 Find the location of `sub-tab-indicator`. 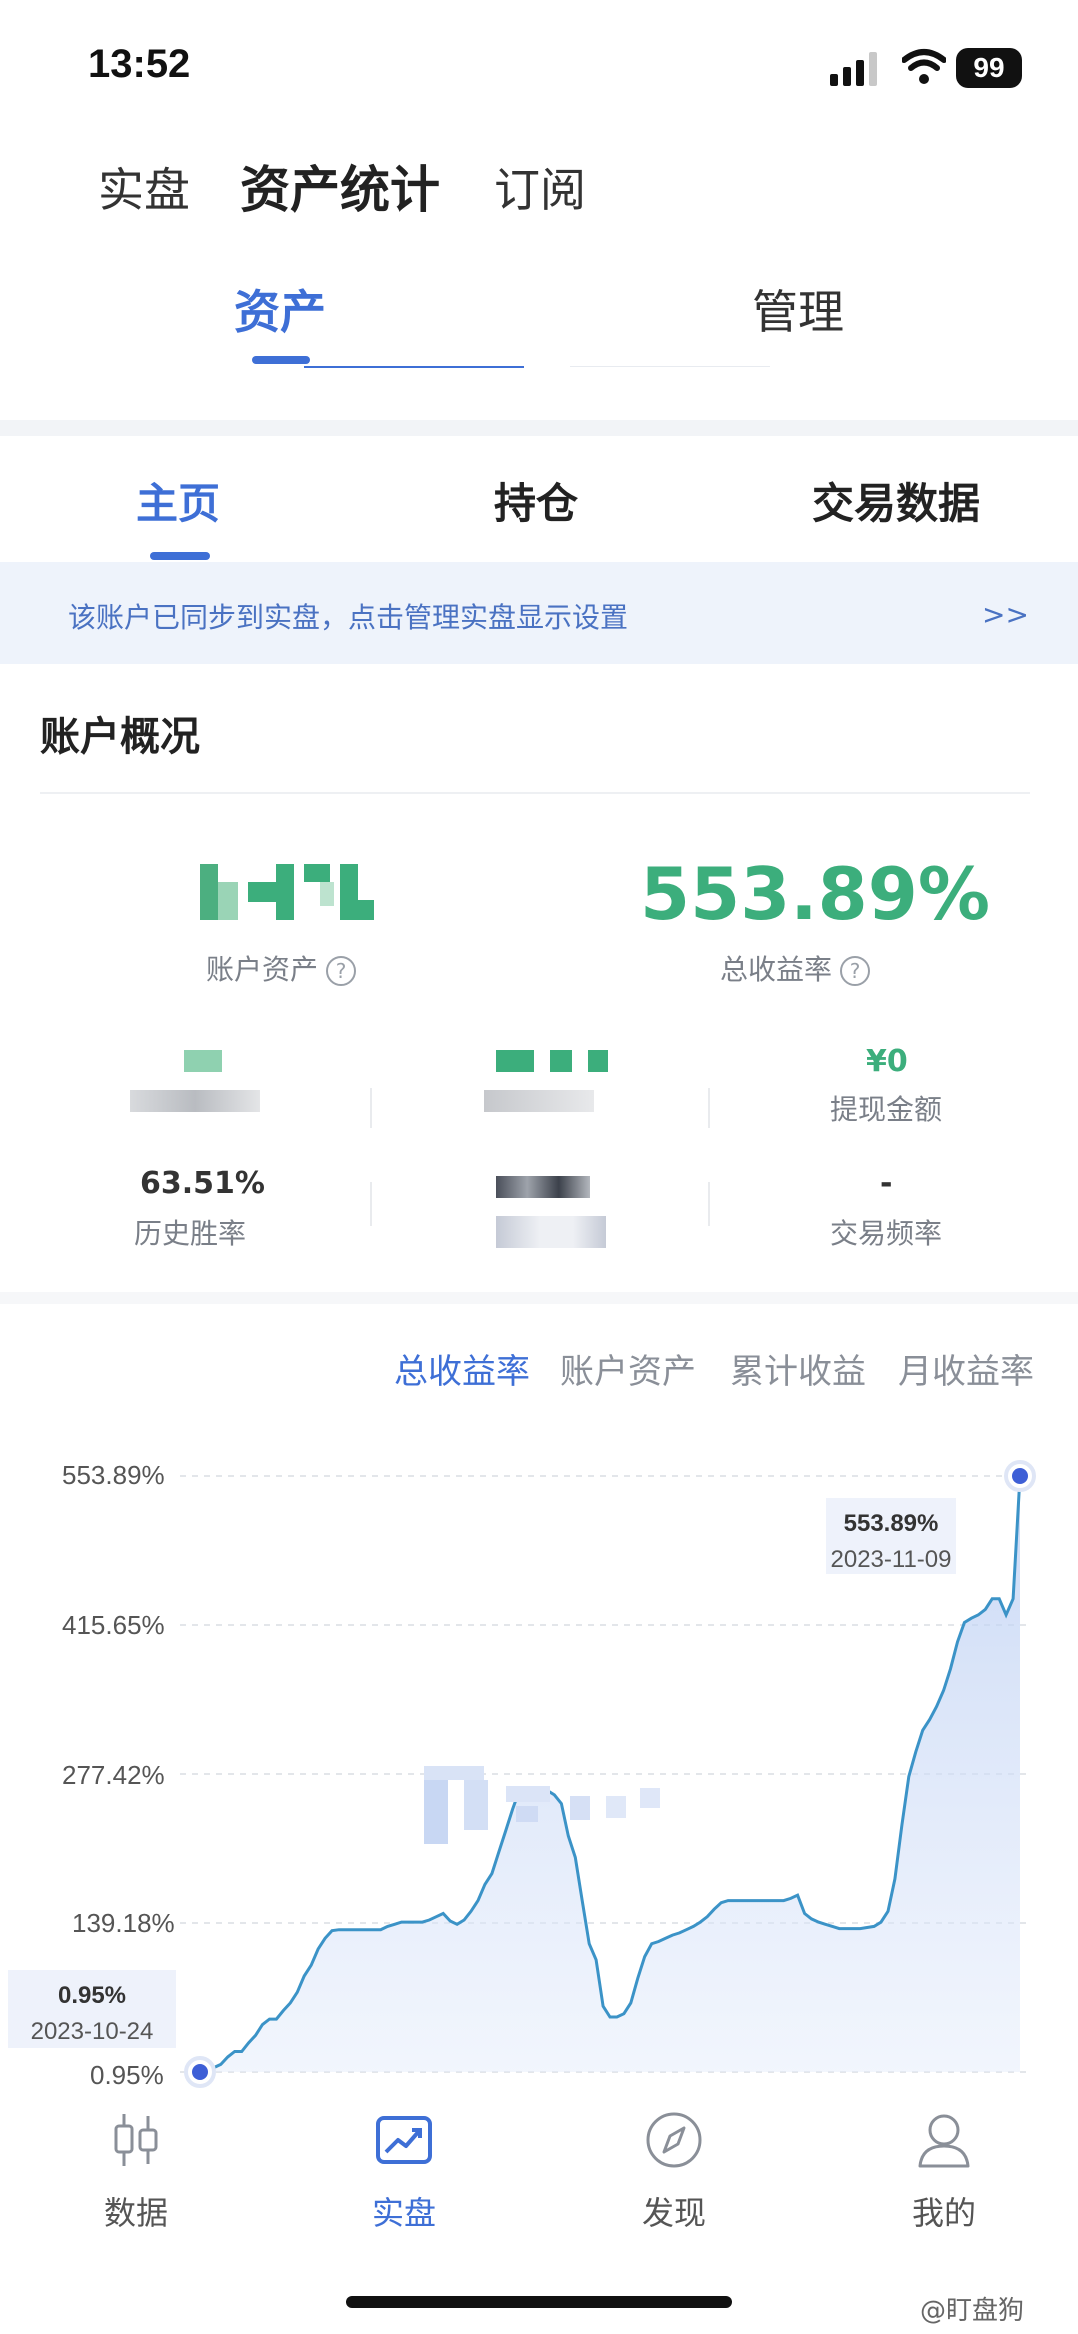

sub-tab-indicator is located at coordinates (180, 556).